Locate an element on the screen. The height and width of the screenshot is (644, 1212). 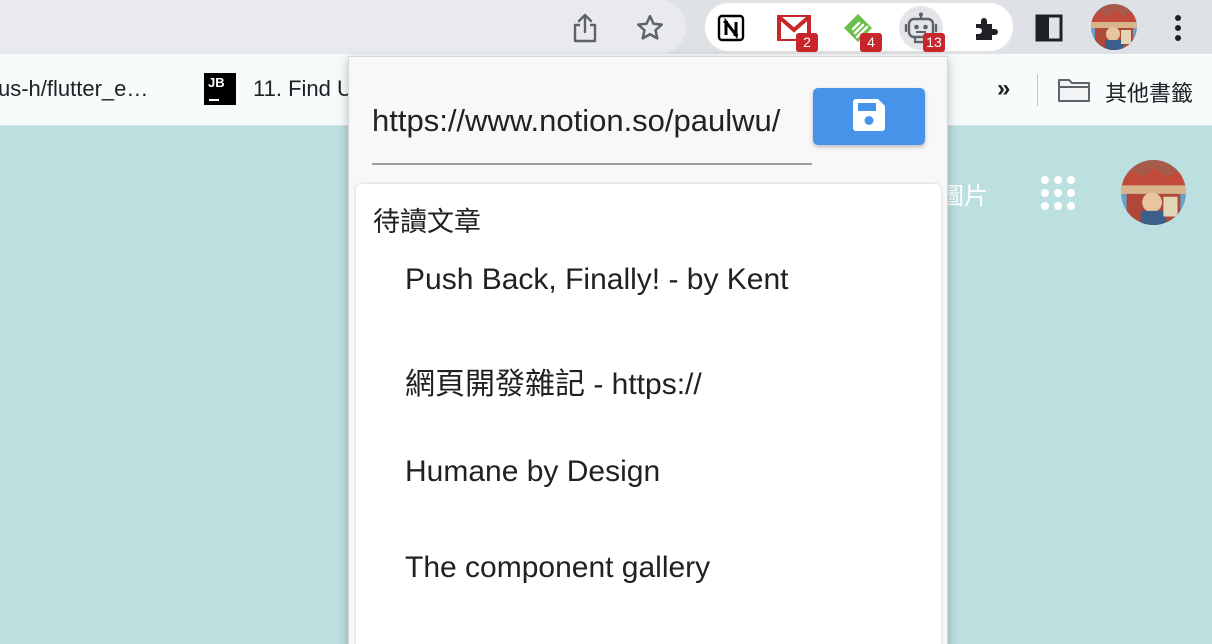
more-vert-icon is located at coordinates (1178, 28).